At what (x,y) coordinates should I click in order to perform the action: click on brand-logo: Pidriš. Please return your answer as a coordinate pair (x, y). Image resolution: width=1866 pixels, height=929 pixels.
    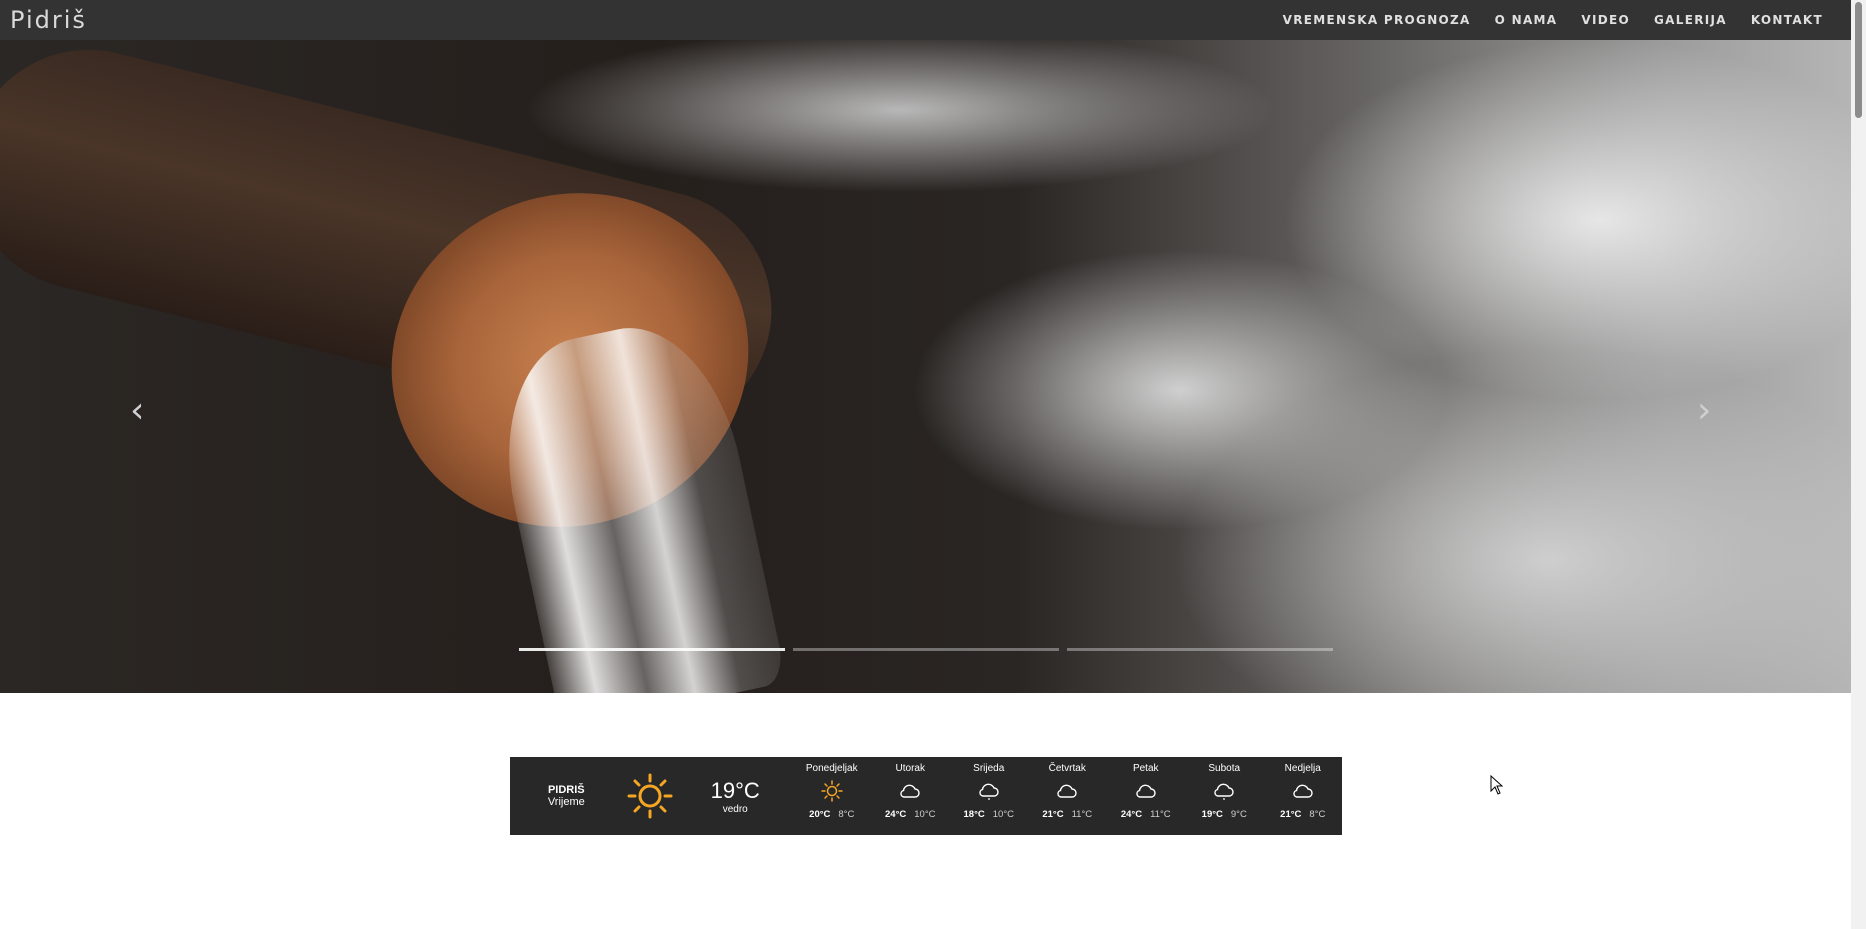
    Looking at the image, I should click on (48, 20).